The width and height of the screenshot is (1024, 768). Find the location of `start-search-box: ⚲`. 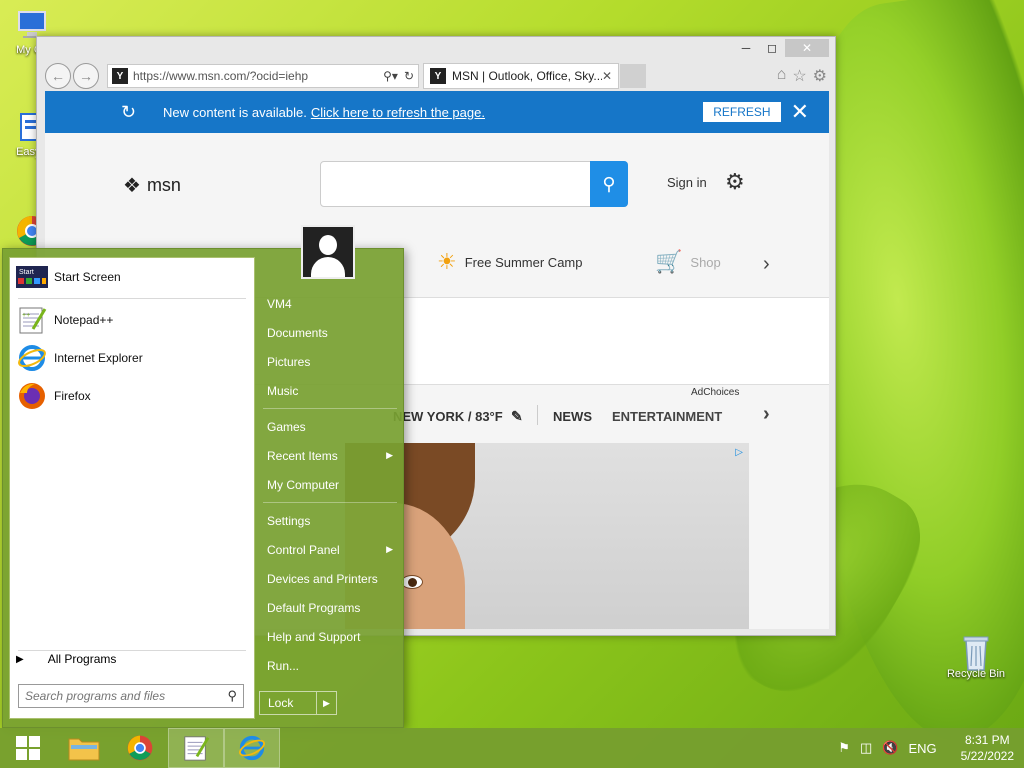

start-search-box: ⚲ is located at coordinates (131, 696).